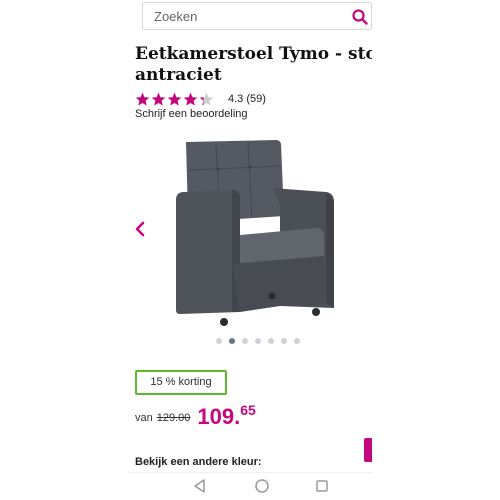  I want to click on star-rating, so click(175, 99).